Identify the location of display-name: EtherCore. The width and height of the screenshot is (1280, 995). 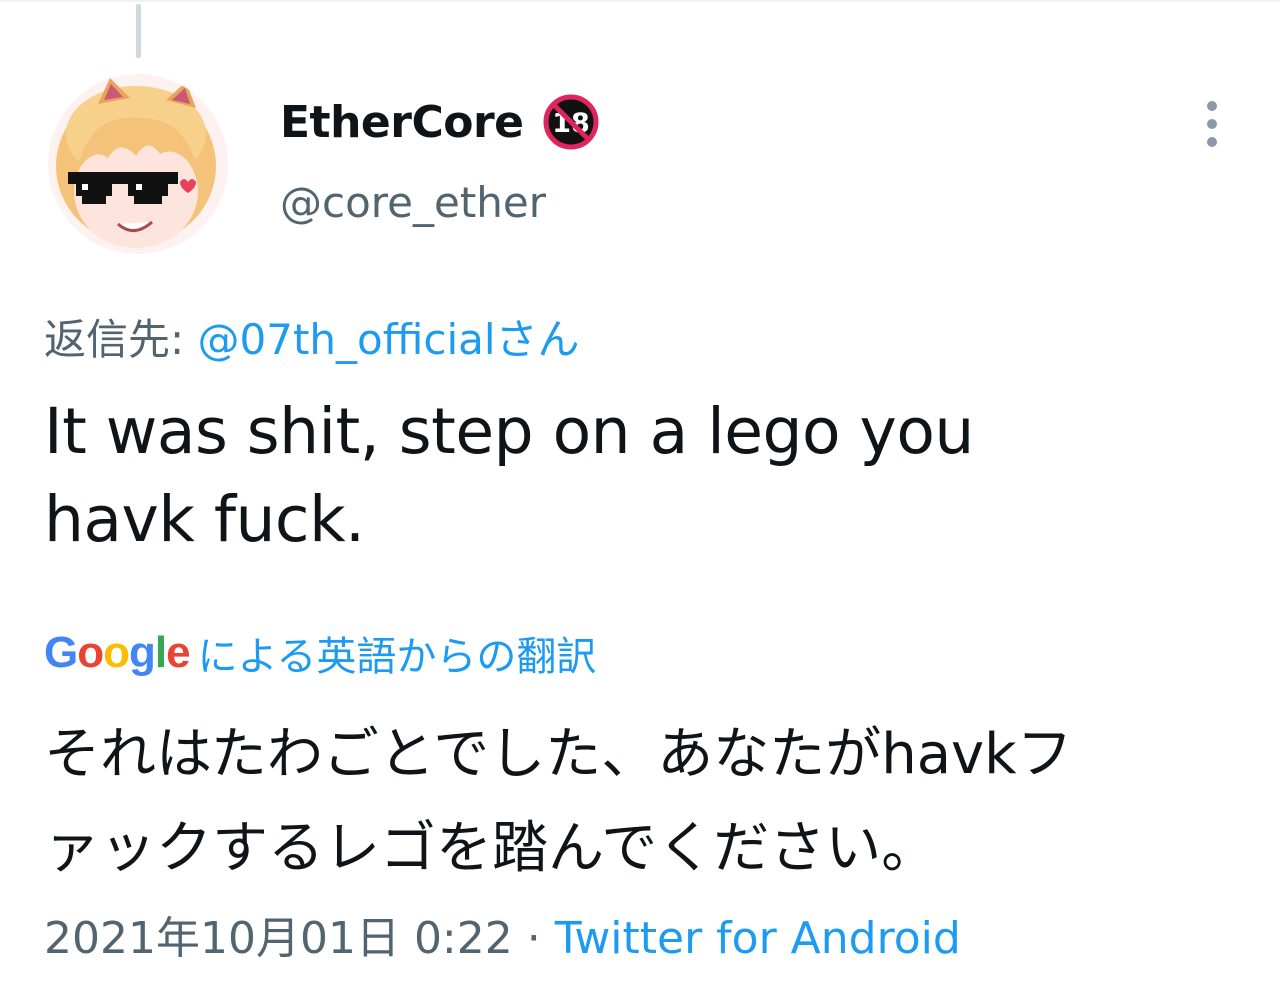
(402, 122).